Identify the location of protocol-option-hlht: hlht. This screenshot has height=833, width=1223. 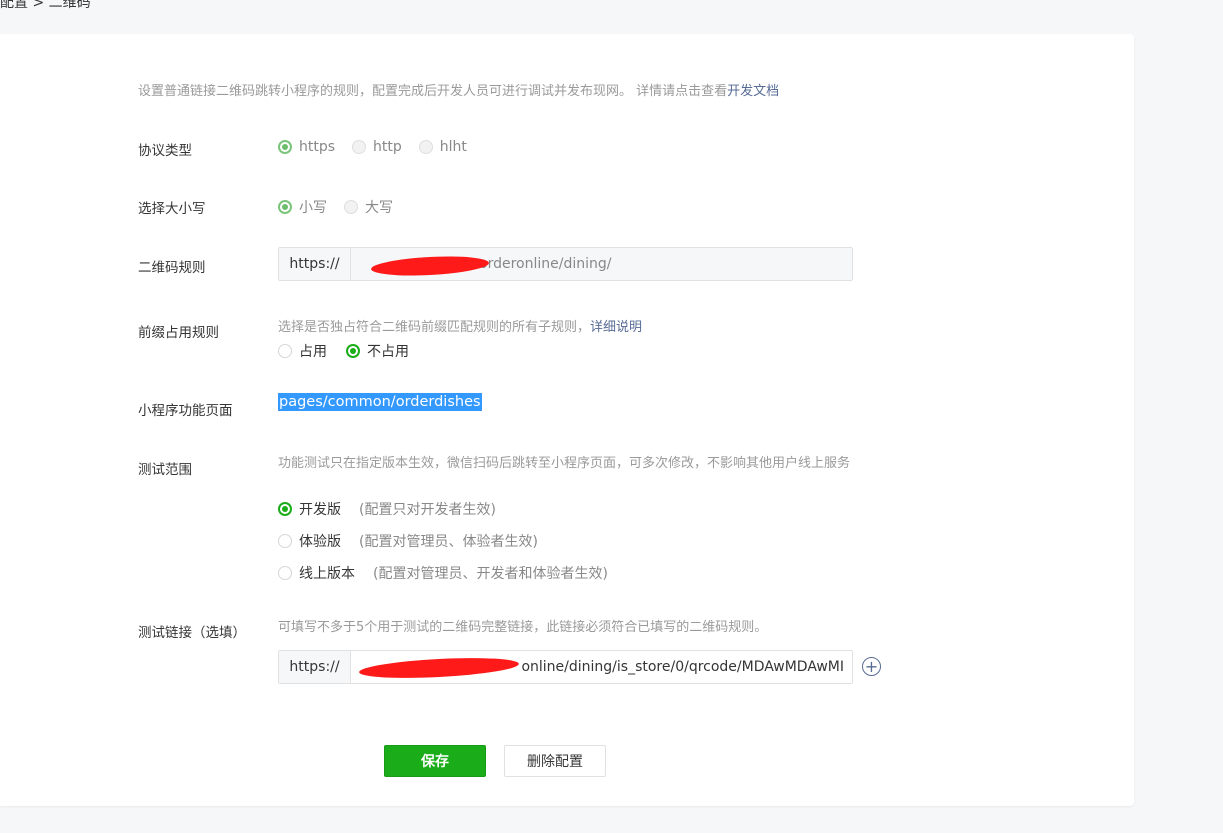
(442, 147).